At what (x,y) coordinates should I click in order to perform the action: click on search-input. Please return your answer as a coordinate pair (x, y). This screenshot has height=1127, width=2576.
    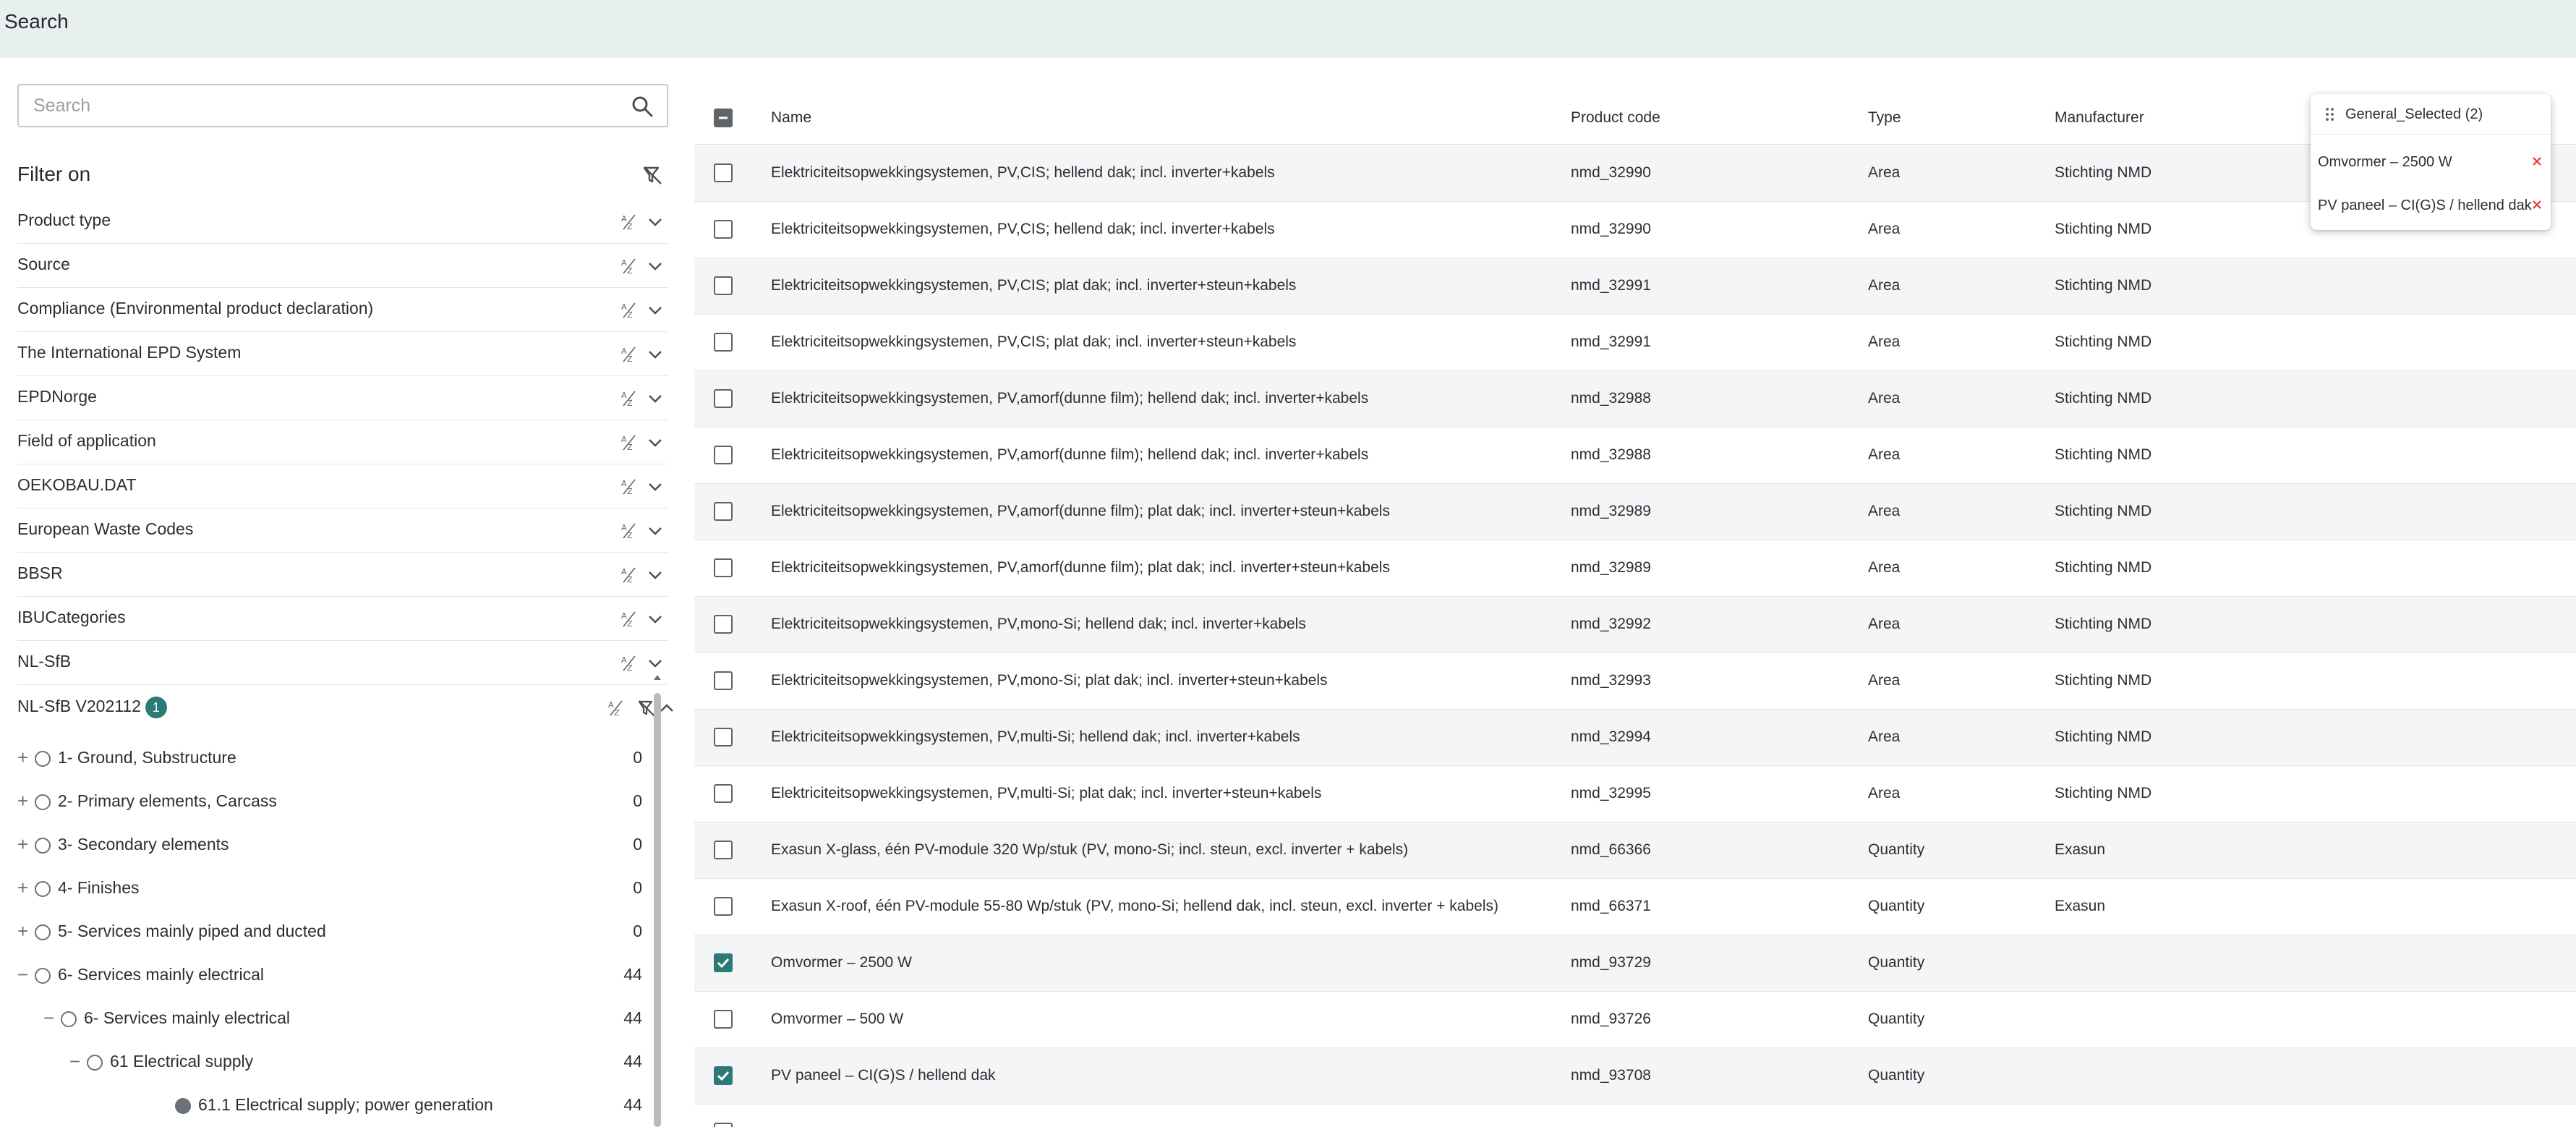
    Looking at the image, I should click on (323, 106).